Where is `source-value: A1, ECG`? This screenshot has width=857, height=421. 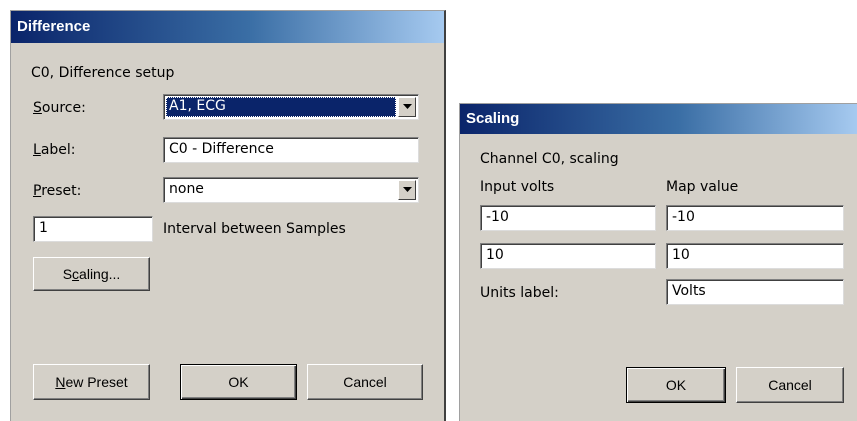
source-value: A1, ECG is located at coordinates (281, 107).